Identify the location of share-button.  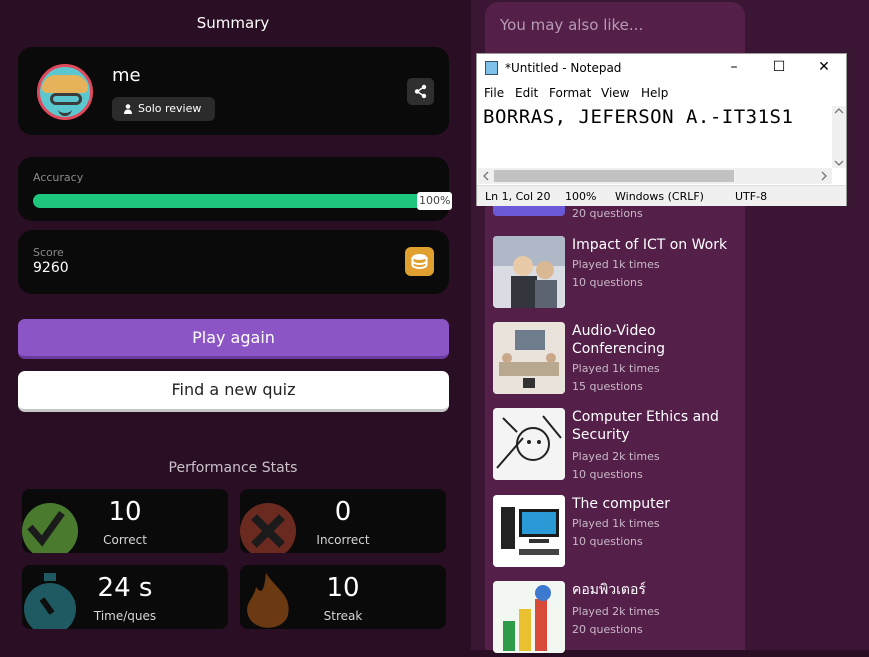
(420, 91).